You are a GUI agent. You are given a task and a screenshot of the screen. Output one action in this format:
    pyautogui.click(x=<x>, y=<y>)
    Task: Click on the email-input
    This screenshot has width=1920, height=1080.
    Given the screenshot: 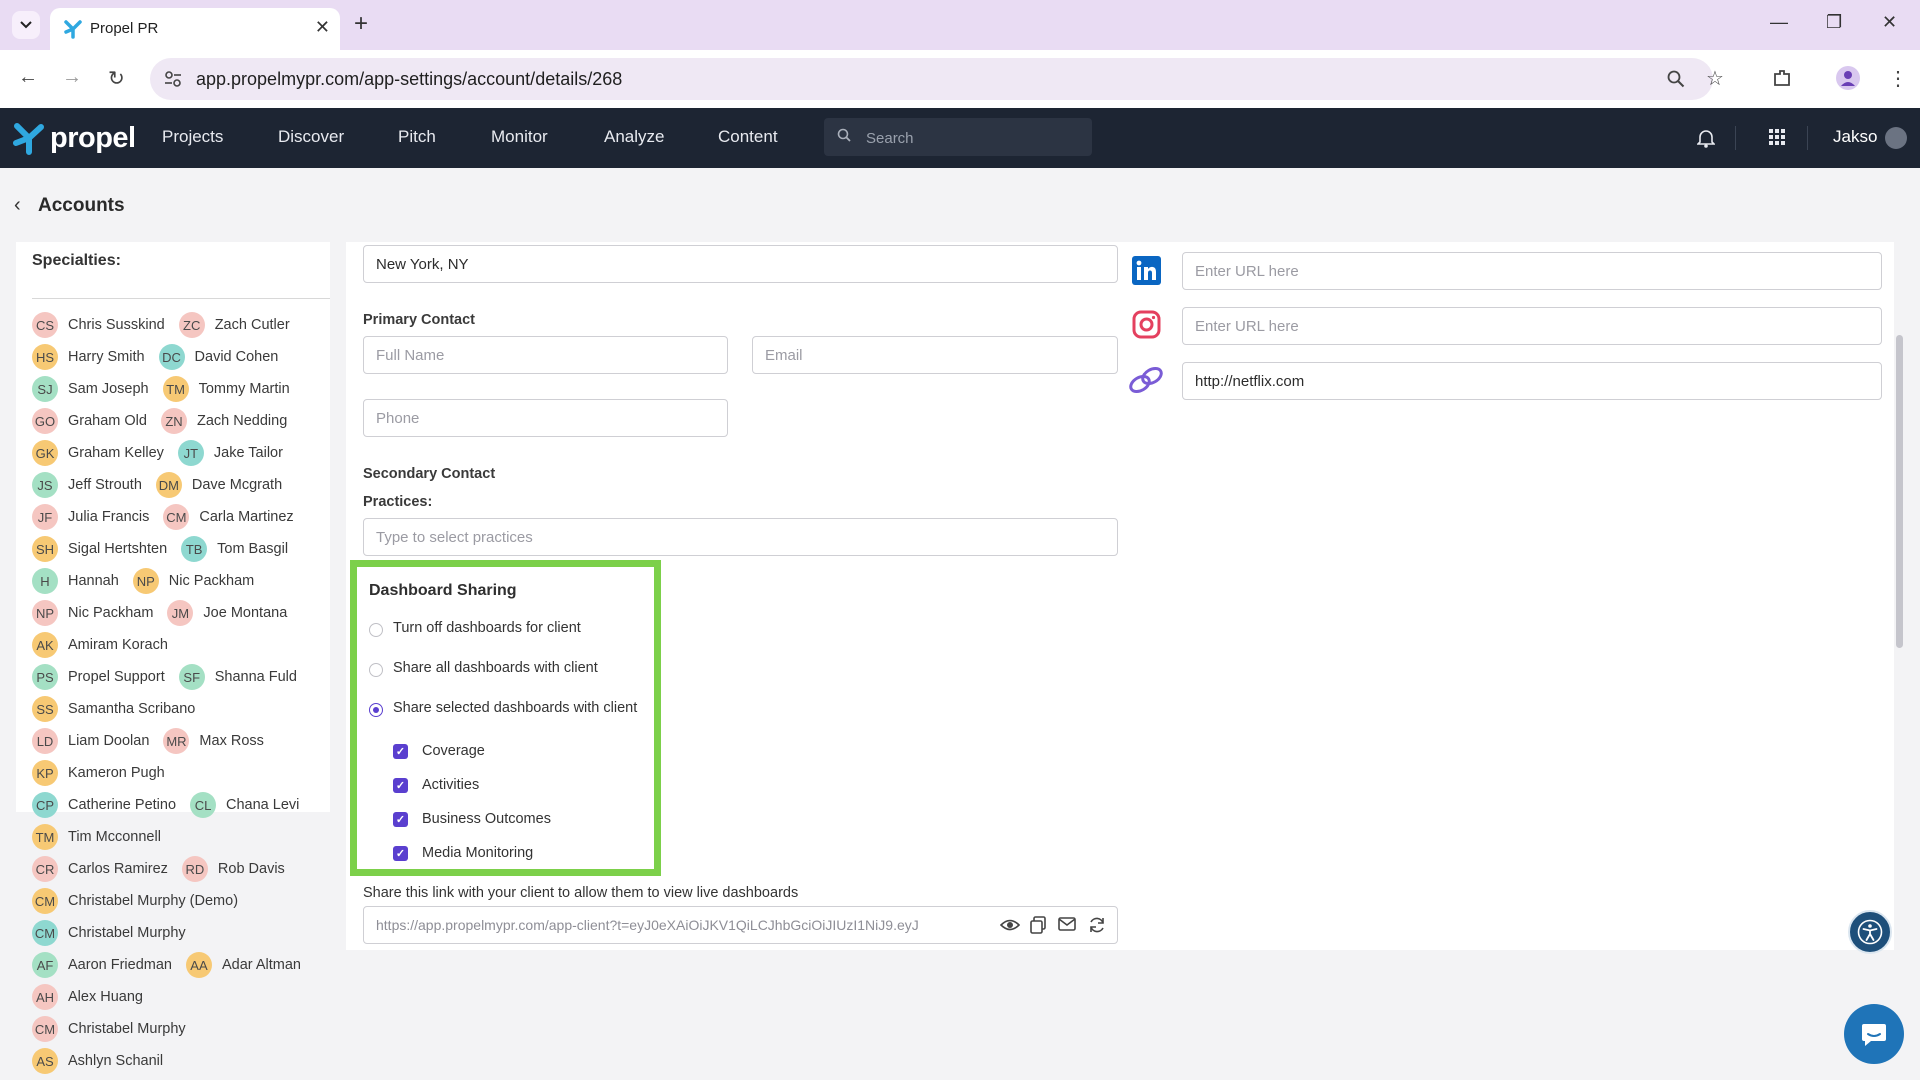 What is the action you would take?
    pyautogui.click(x=935, y=355)
    